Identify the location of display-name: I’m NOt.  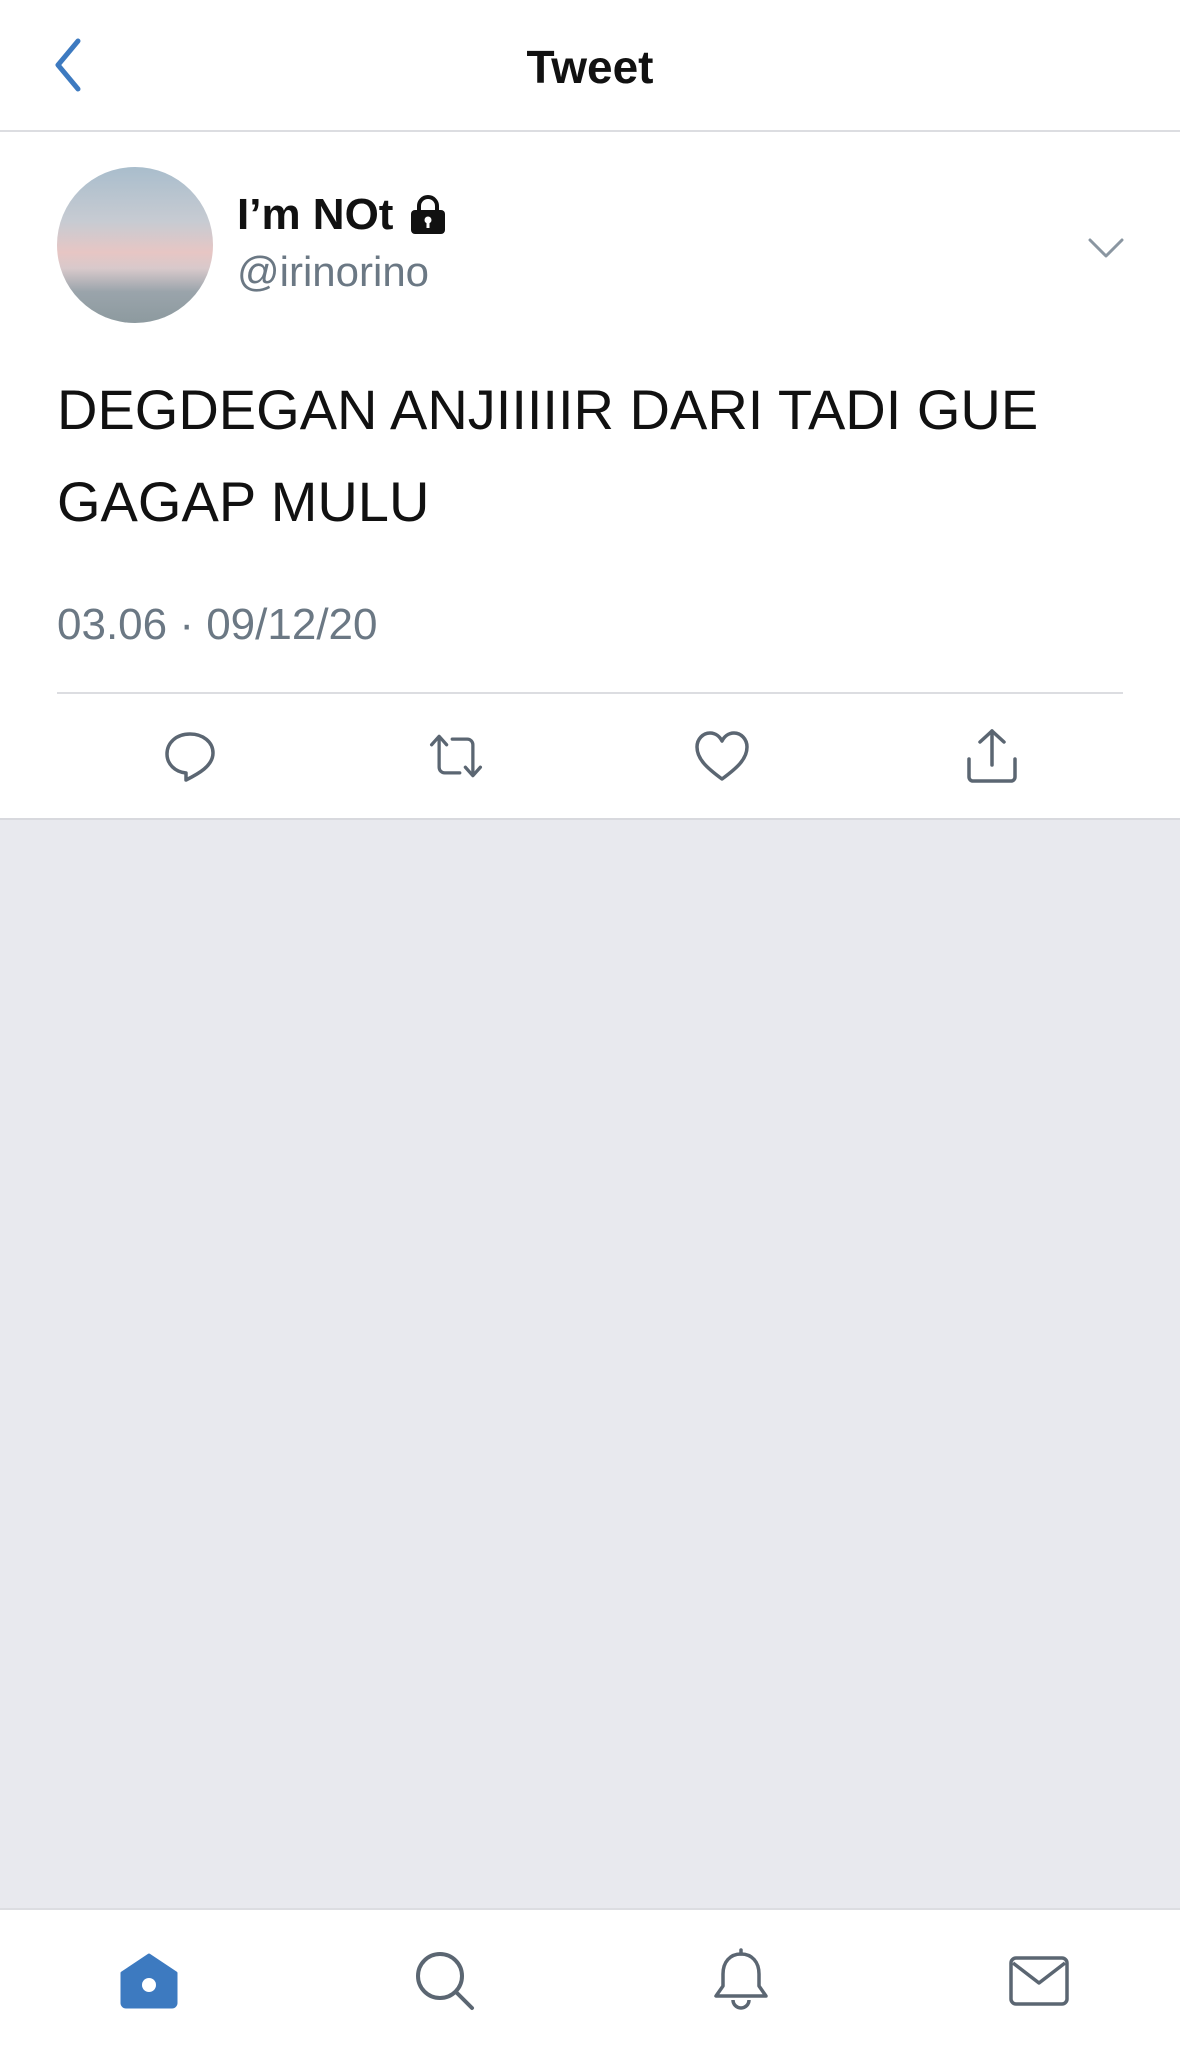
(315, 214).